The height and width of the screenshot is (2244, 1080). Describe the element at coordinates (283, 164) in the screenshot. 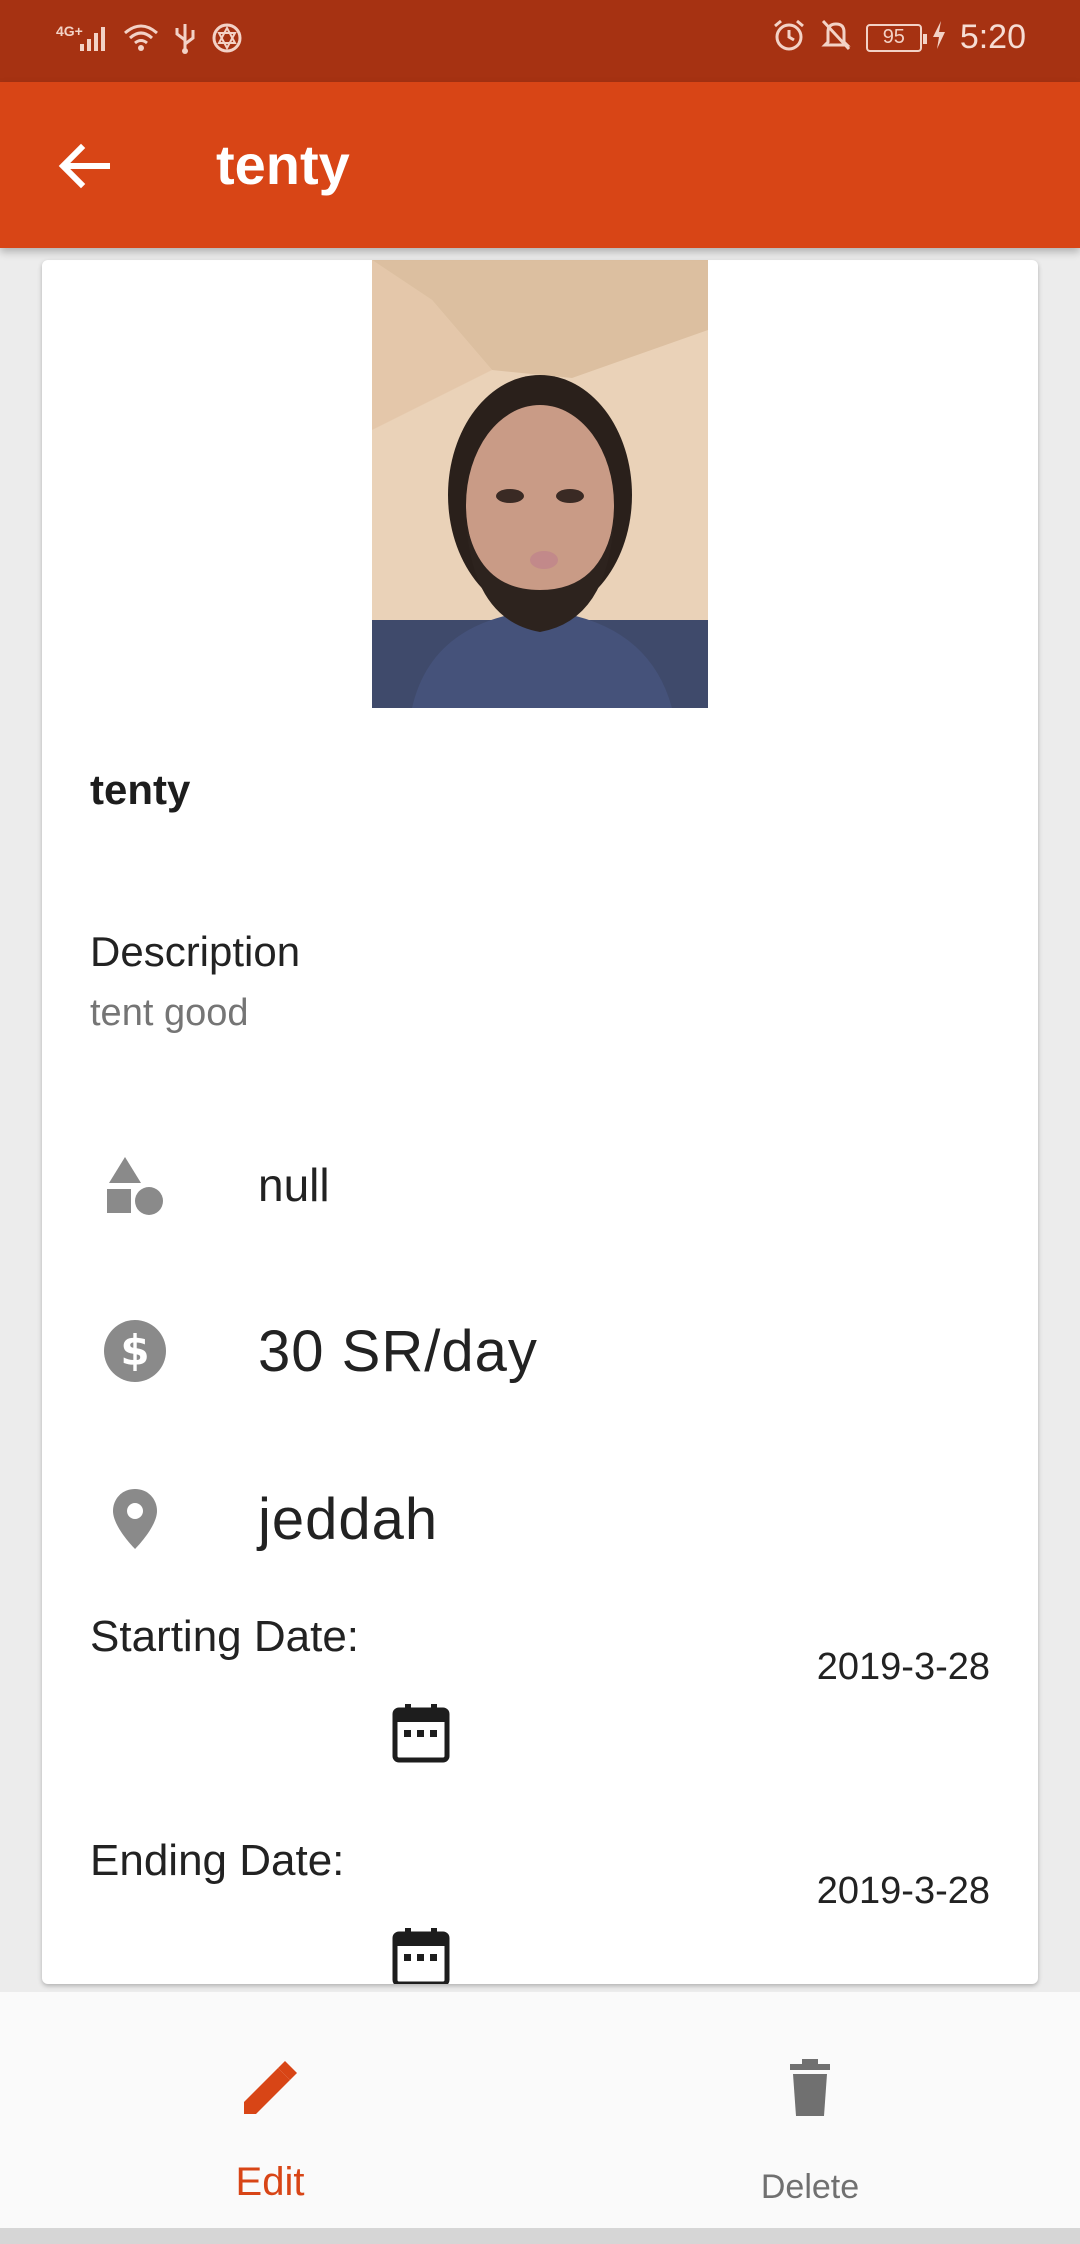

I see `page-title: tenty` at that location.